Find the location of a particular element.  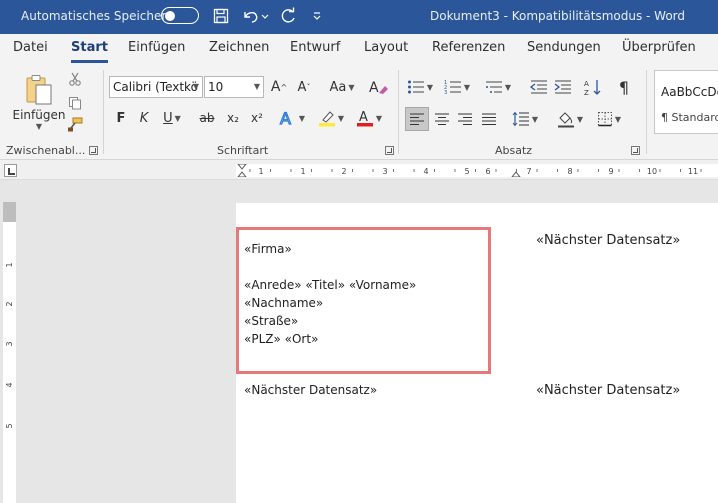

ruler-label: 1 is located at coordinates (302, 171).